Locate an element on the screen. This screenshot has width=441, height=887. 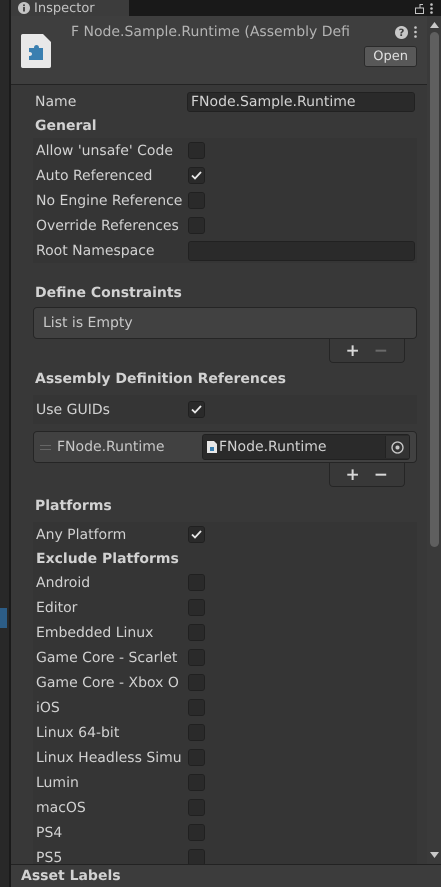
field-label: PS5 is located at coordinates (50, 857).